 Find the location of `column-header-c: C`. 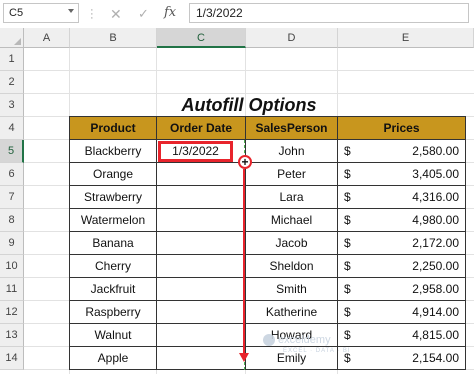

column-header-c: C is located at coordinates (201, 38).